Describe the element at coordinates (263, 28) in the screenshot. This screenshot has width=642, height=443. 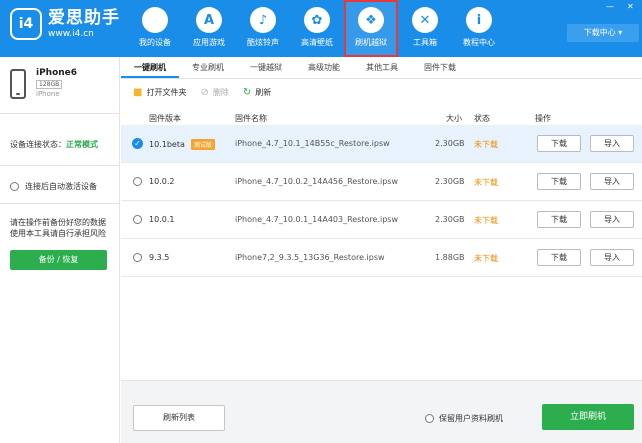
I see `nav-item: ♪ 酷炫铃声` at that location.